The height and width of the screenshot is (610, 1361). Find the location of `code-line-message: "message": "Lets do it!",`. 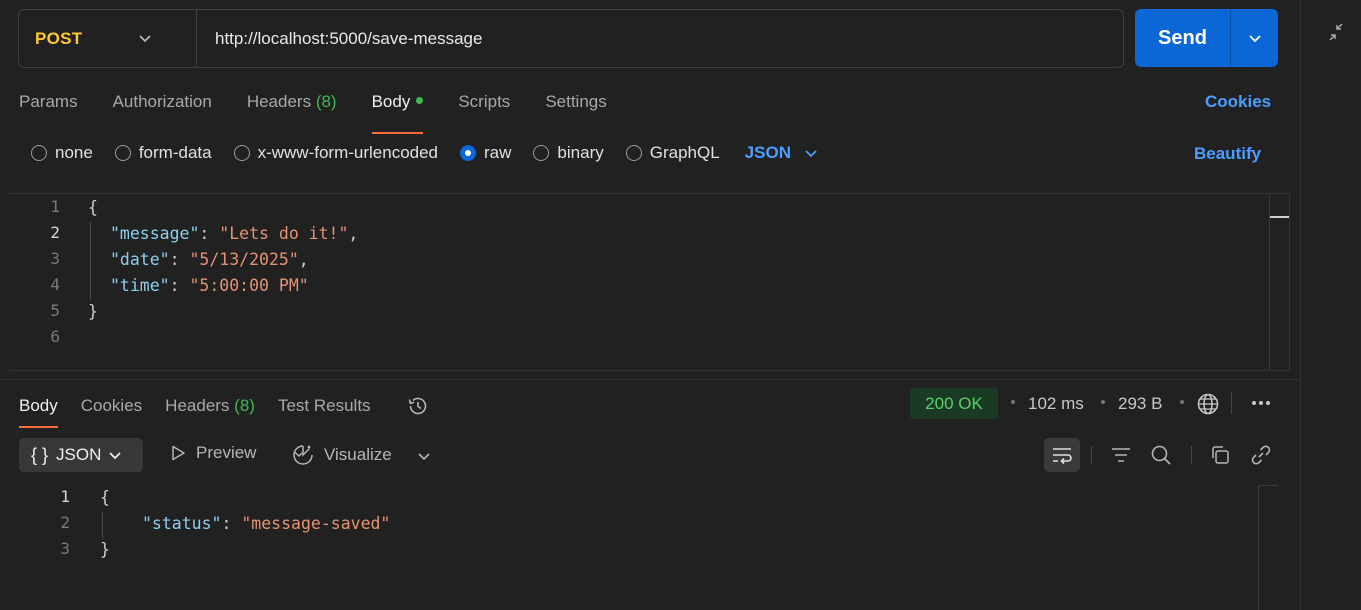

code-line-message: "message": "Lets do it!", is located at coordinates (234, 233).